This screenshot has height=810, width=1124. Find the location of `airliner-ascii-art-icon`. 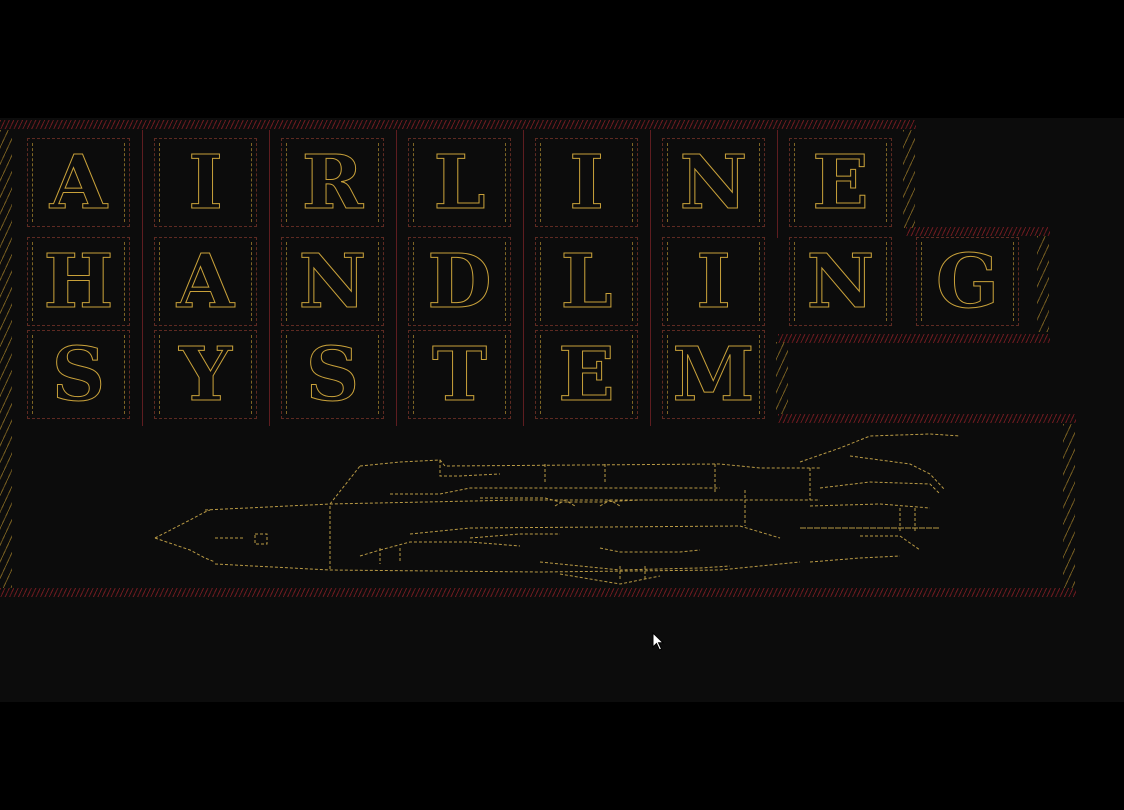

airliner-ascii-art-icon is located at coordinates (557, 509).